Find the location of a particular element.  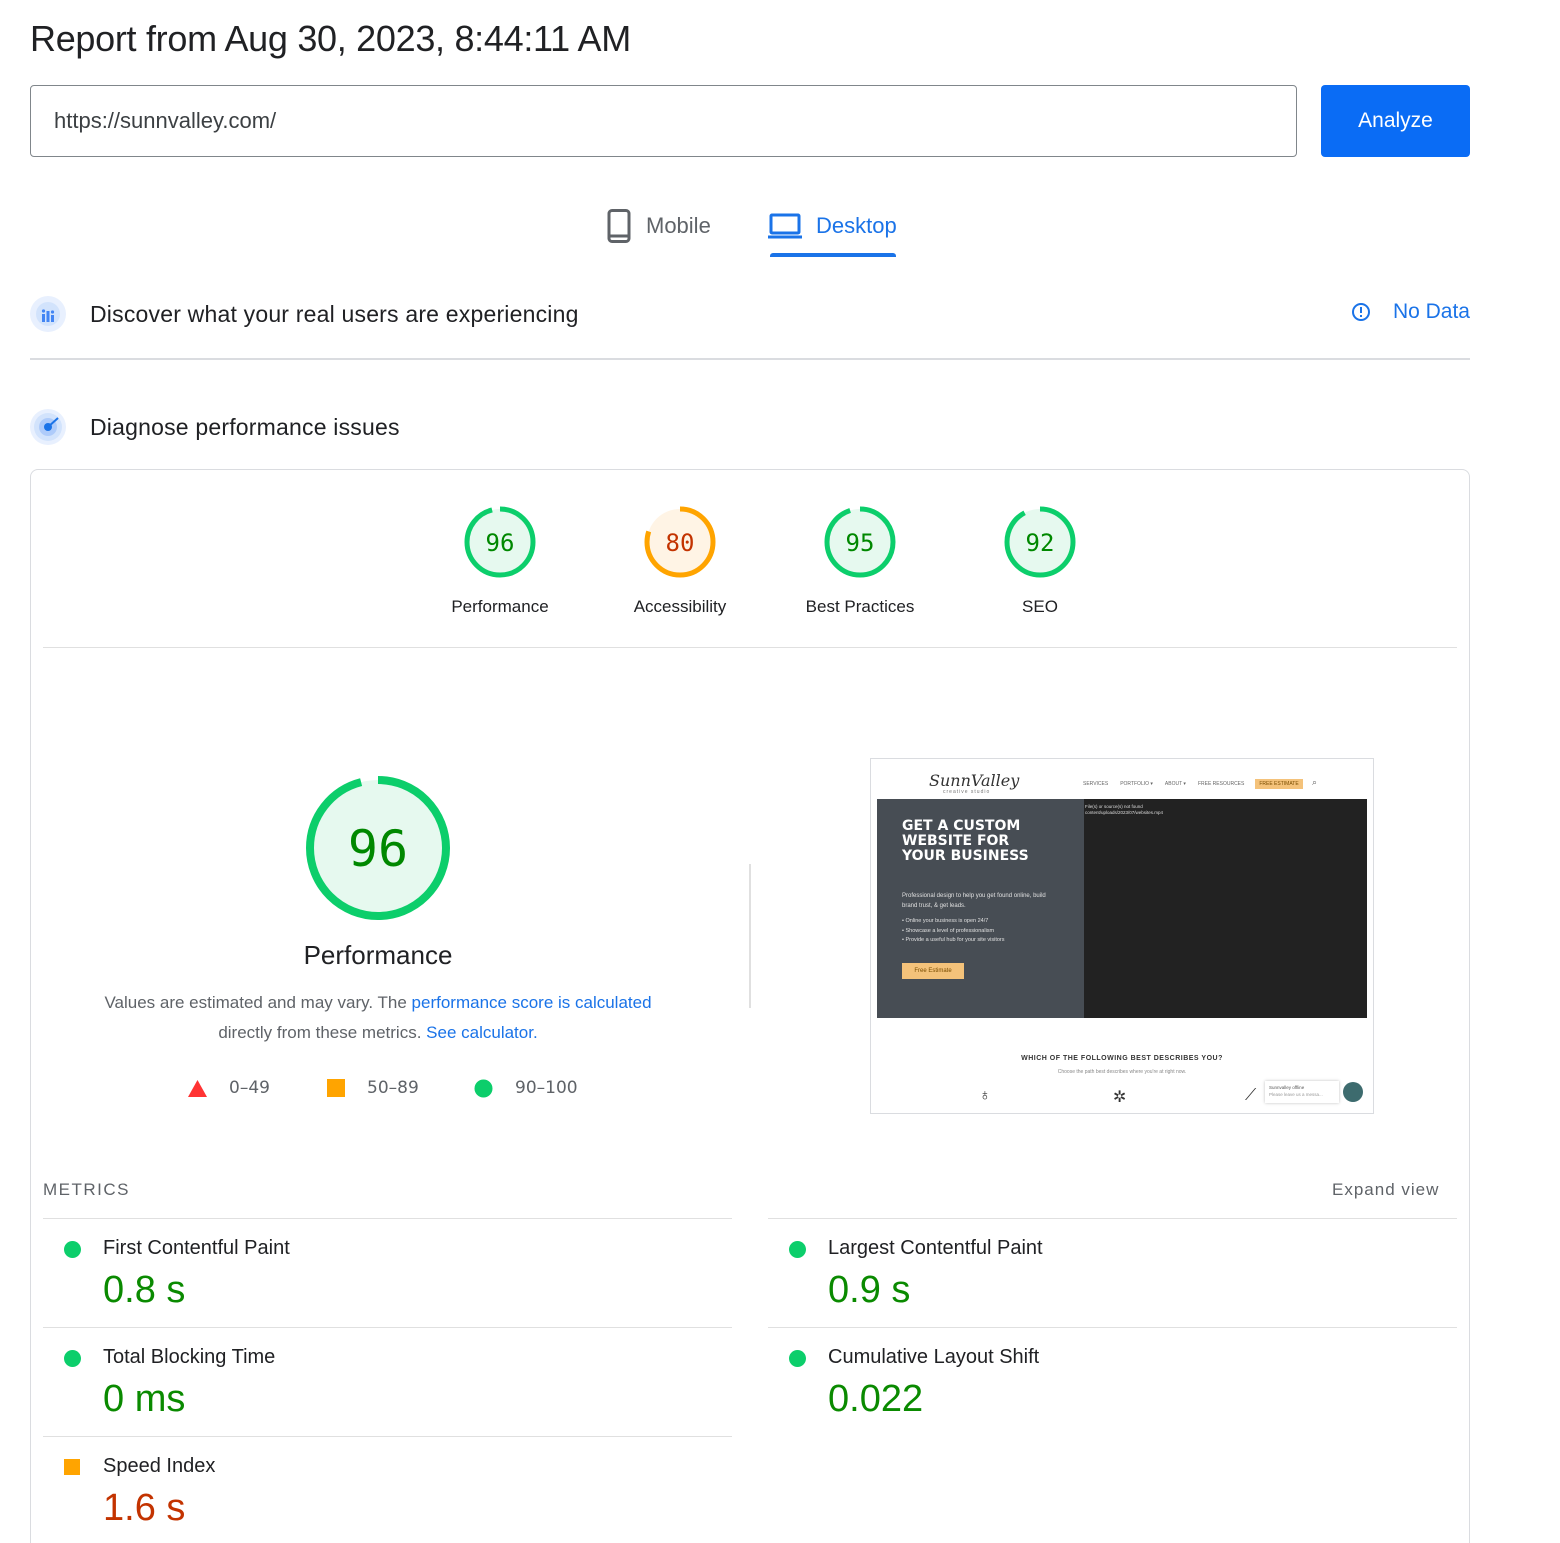

site-hero-video is located at coordinates (1225, 908).